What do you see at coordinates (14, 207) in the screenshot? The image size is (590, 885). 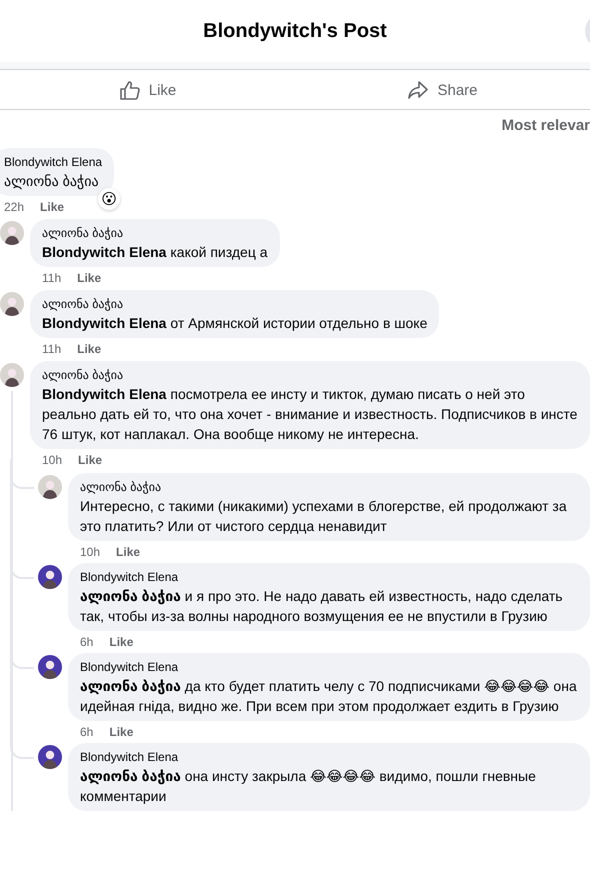 I see `comment-time: 22h` at bounding box center [14, 207].